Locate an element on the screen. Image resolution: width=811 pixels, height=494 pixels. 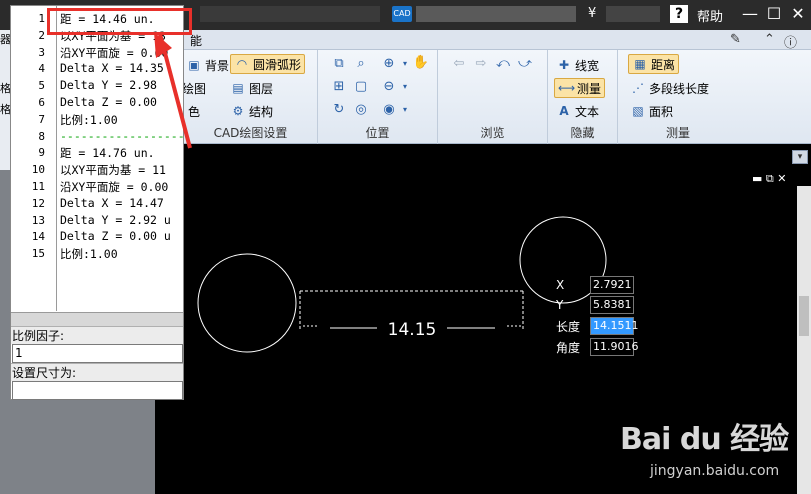
close-button: ✕ is located at coordinates (798, 14).